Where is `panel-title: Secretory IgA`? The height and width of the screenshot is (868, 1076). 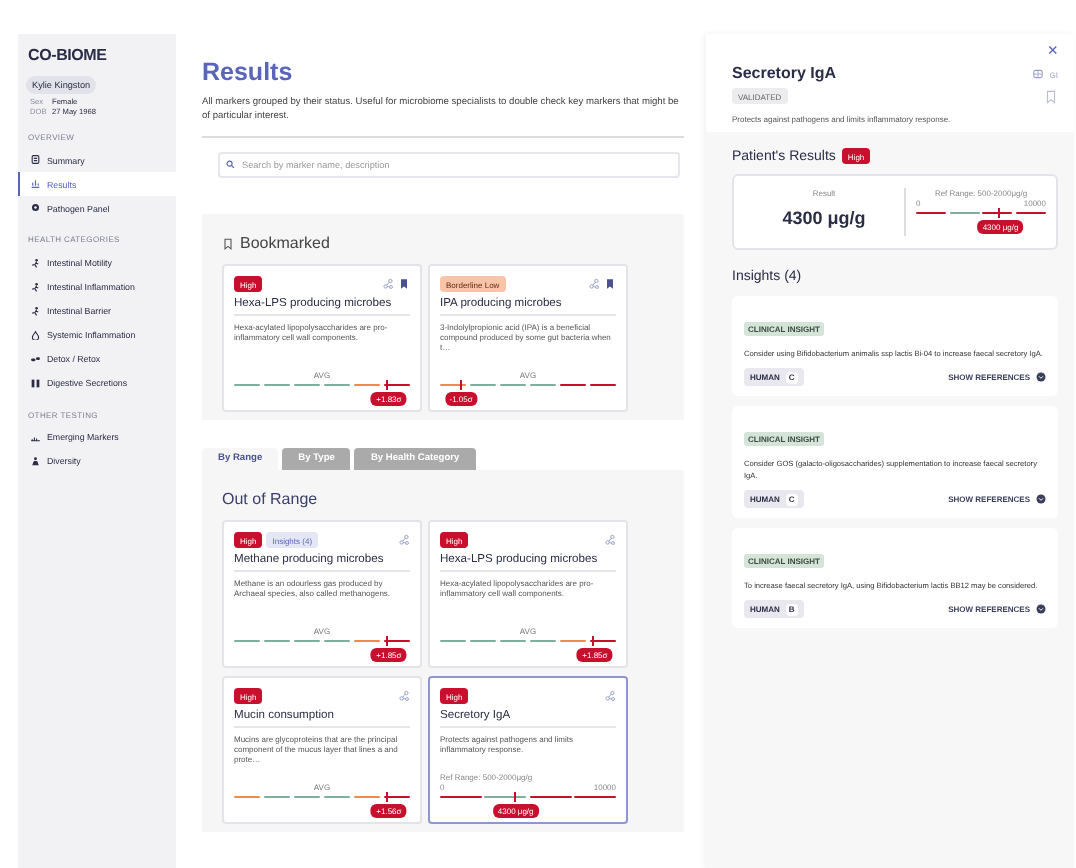
panel-title: Secretory IgA is located at coordinates (784, 73).